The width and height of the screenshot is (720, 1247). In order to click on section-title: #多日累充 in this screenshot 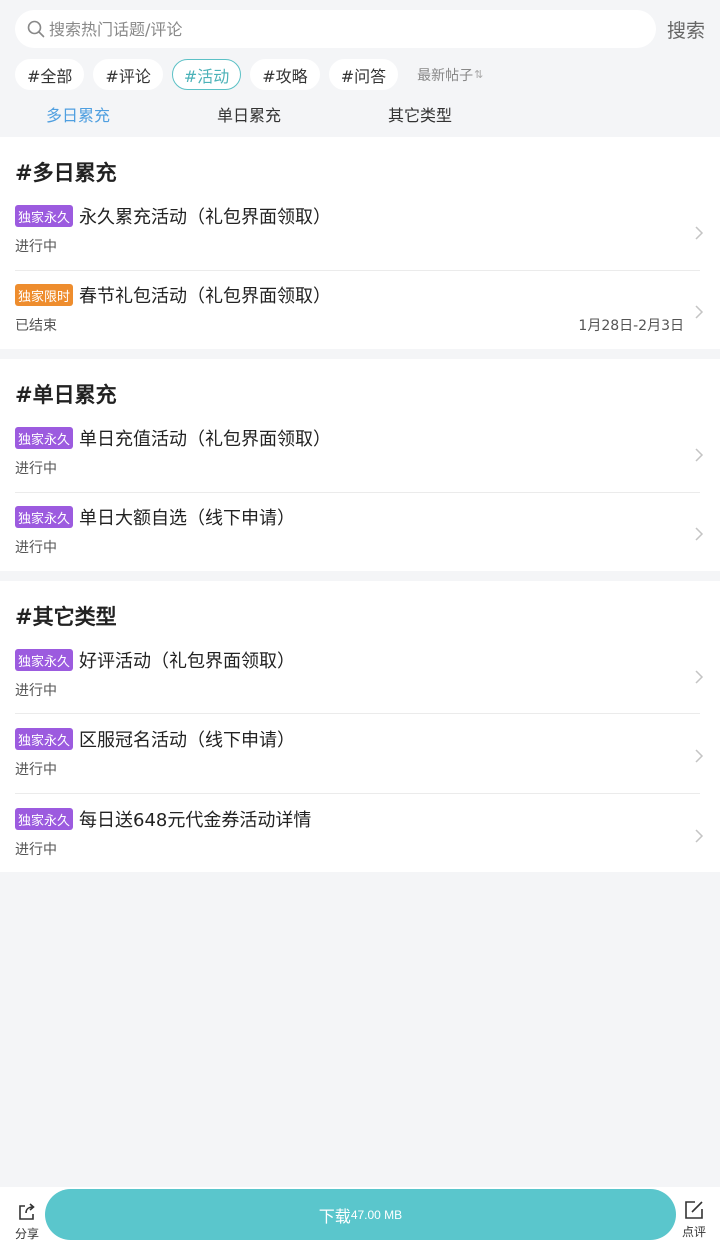, I will do `click(66, 173)`.